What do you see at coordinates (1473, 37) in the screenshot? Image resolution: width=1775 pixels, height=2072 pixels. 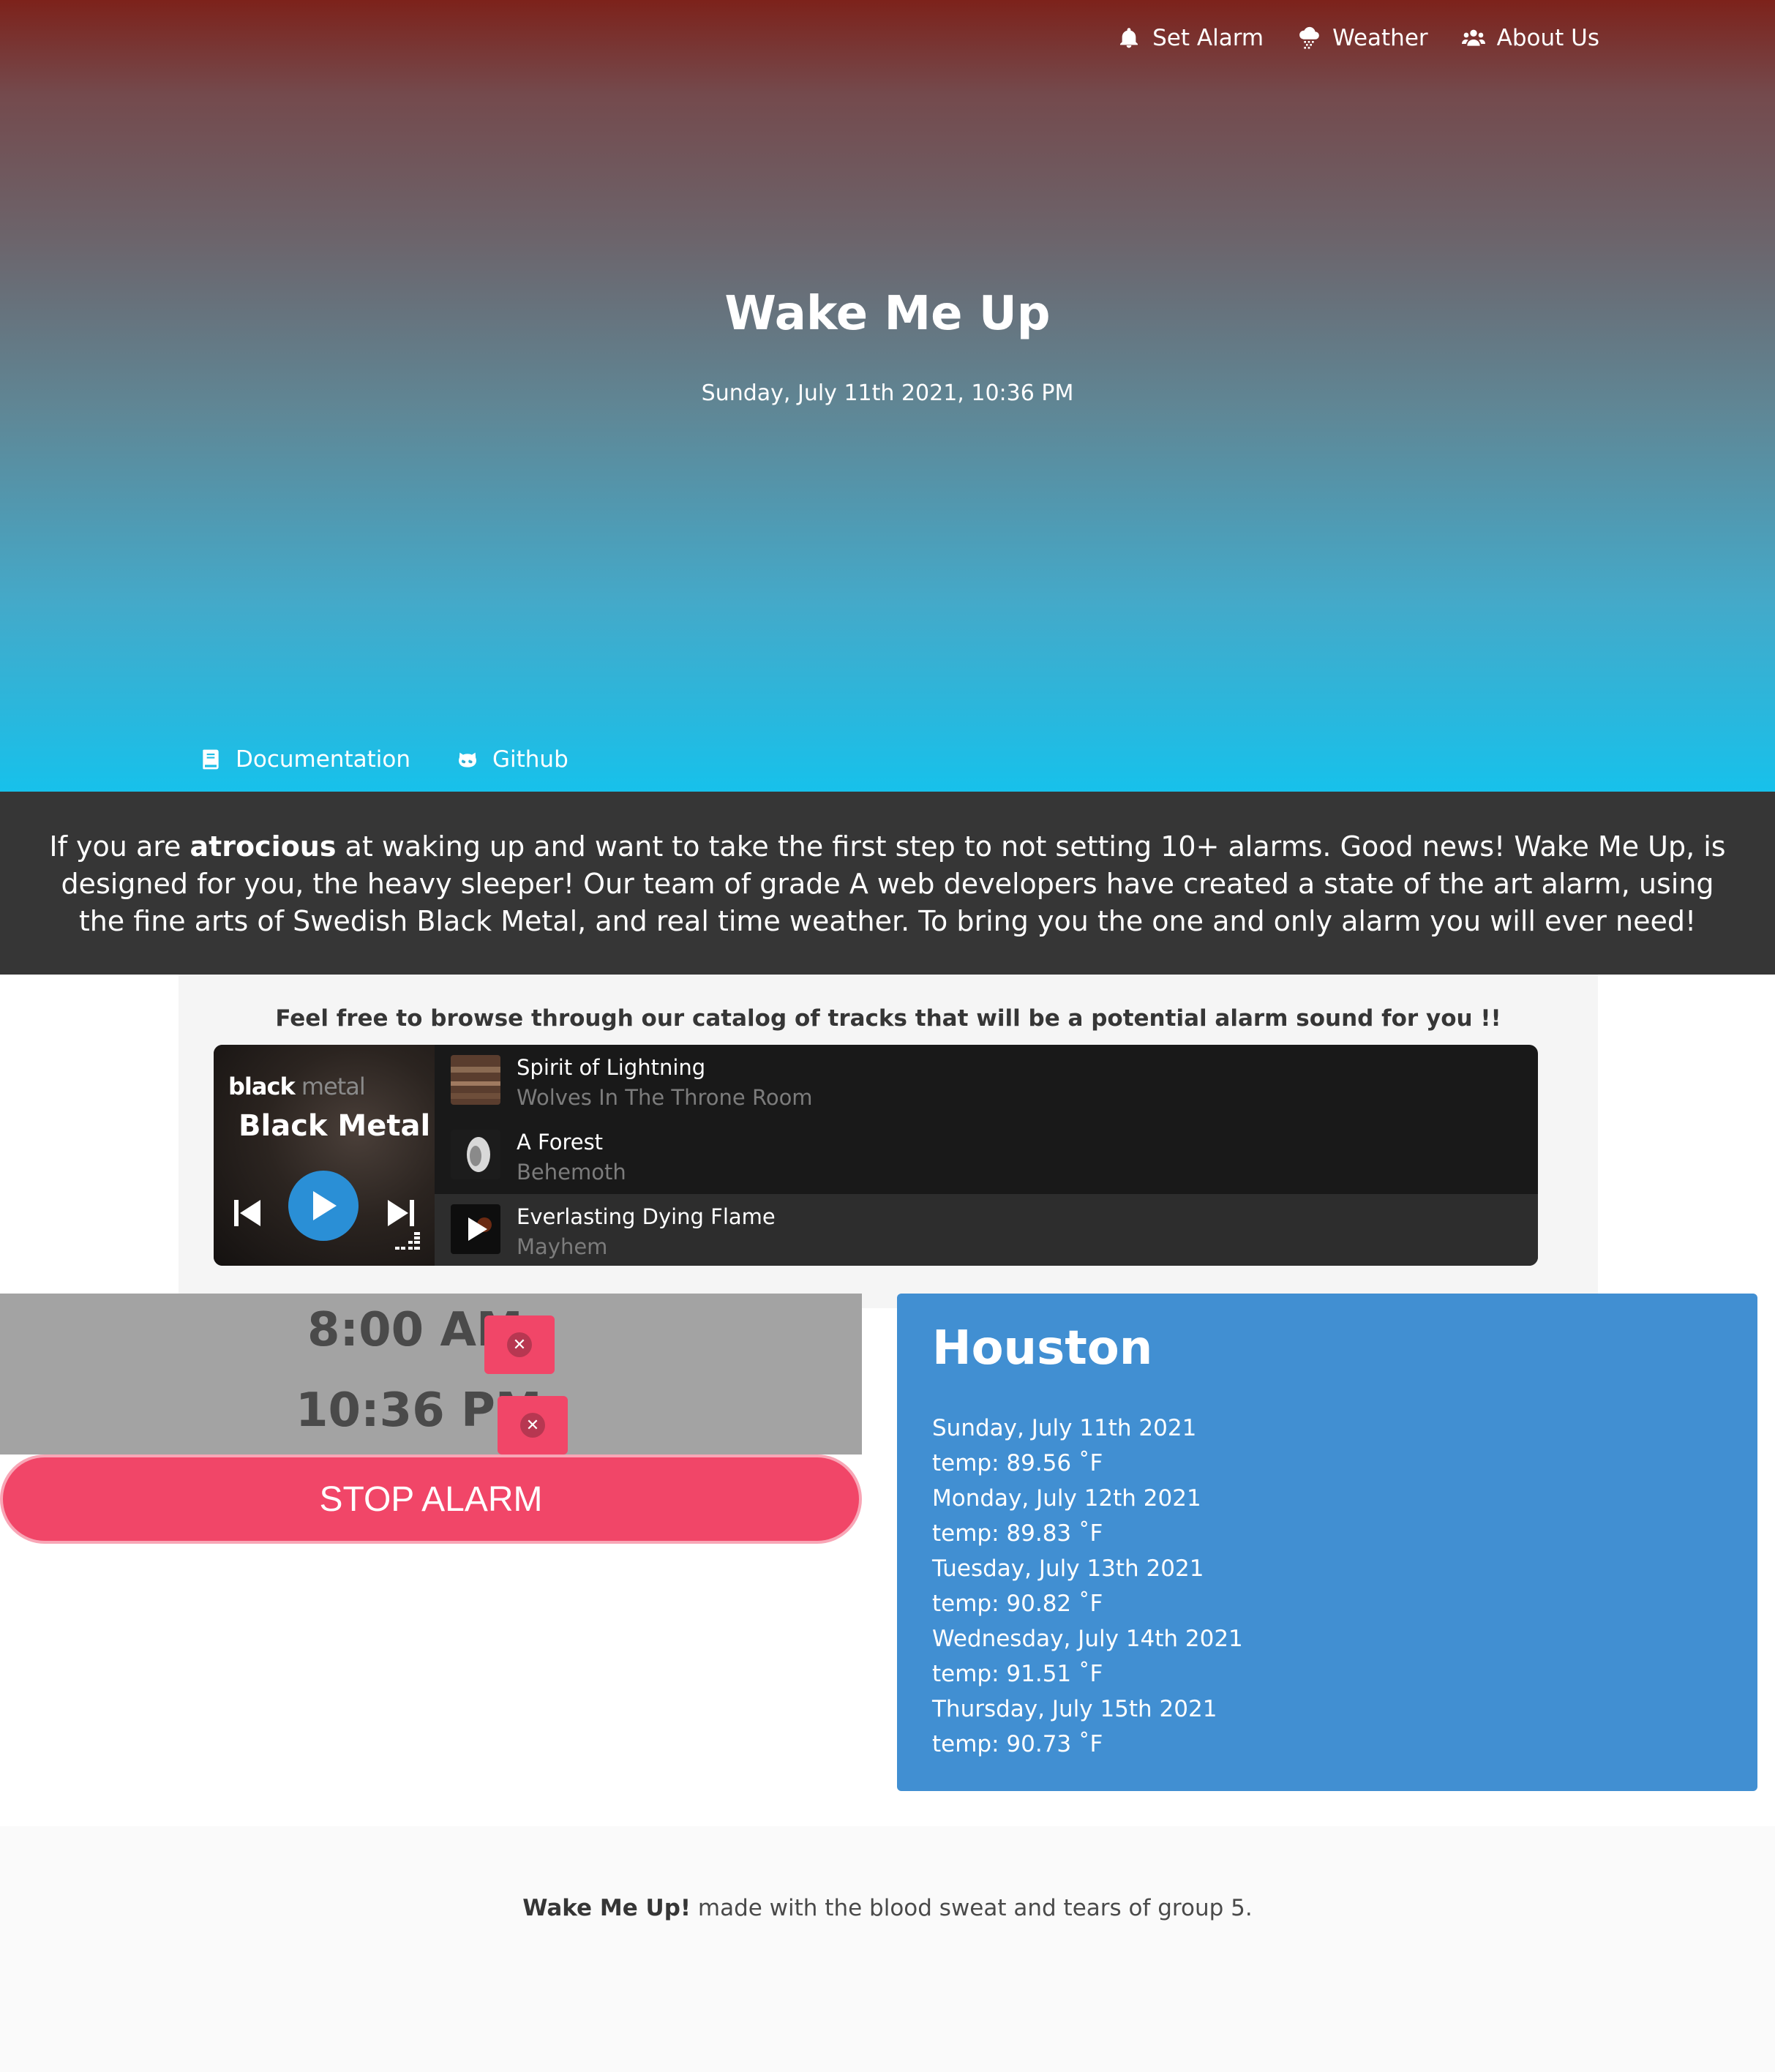 I see `users-icon` at bounding box center [1473, 37].